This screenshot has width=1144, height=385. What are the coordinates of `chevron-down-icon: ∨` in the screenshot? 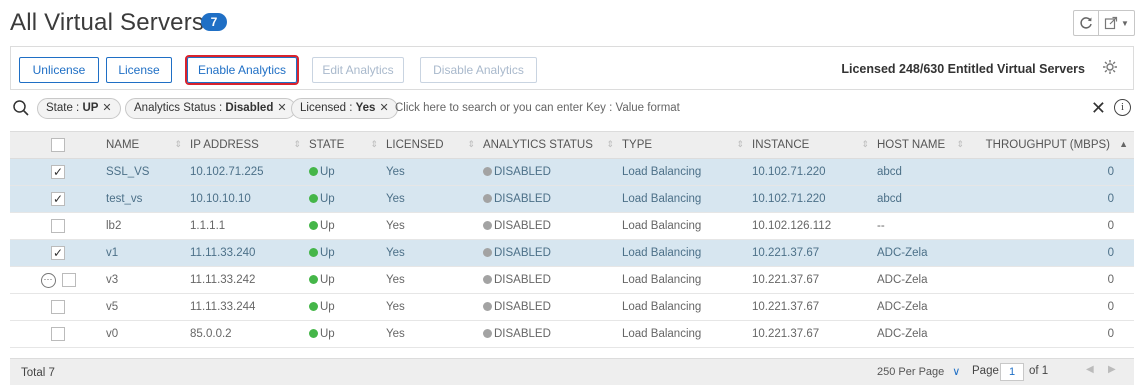 It's located at (956, 372).